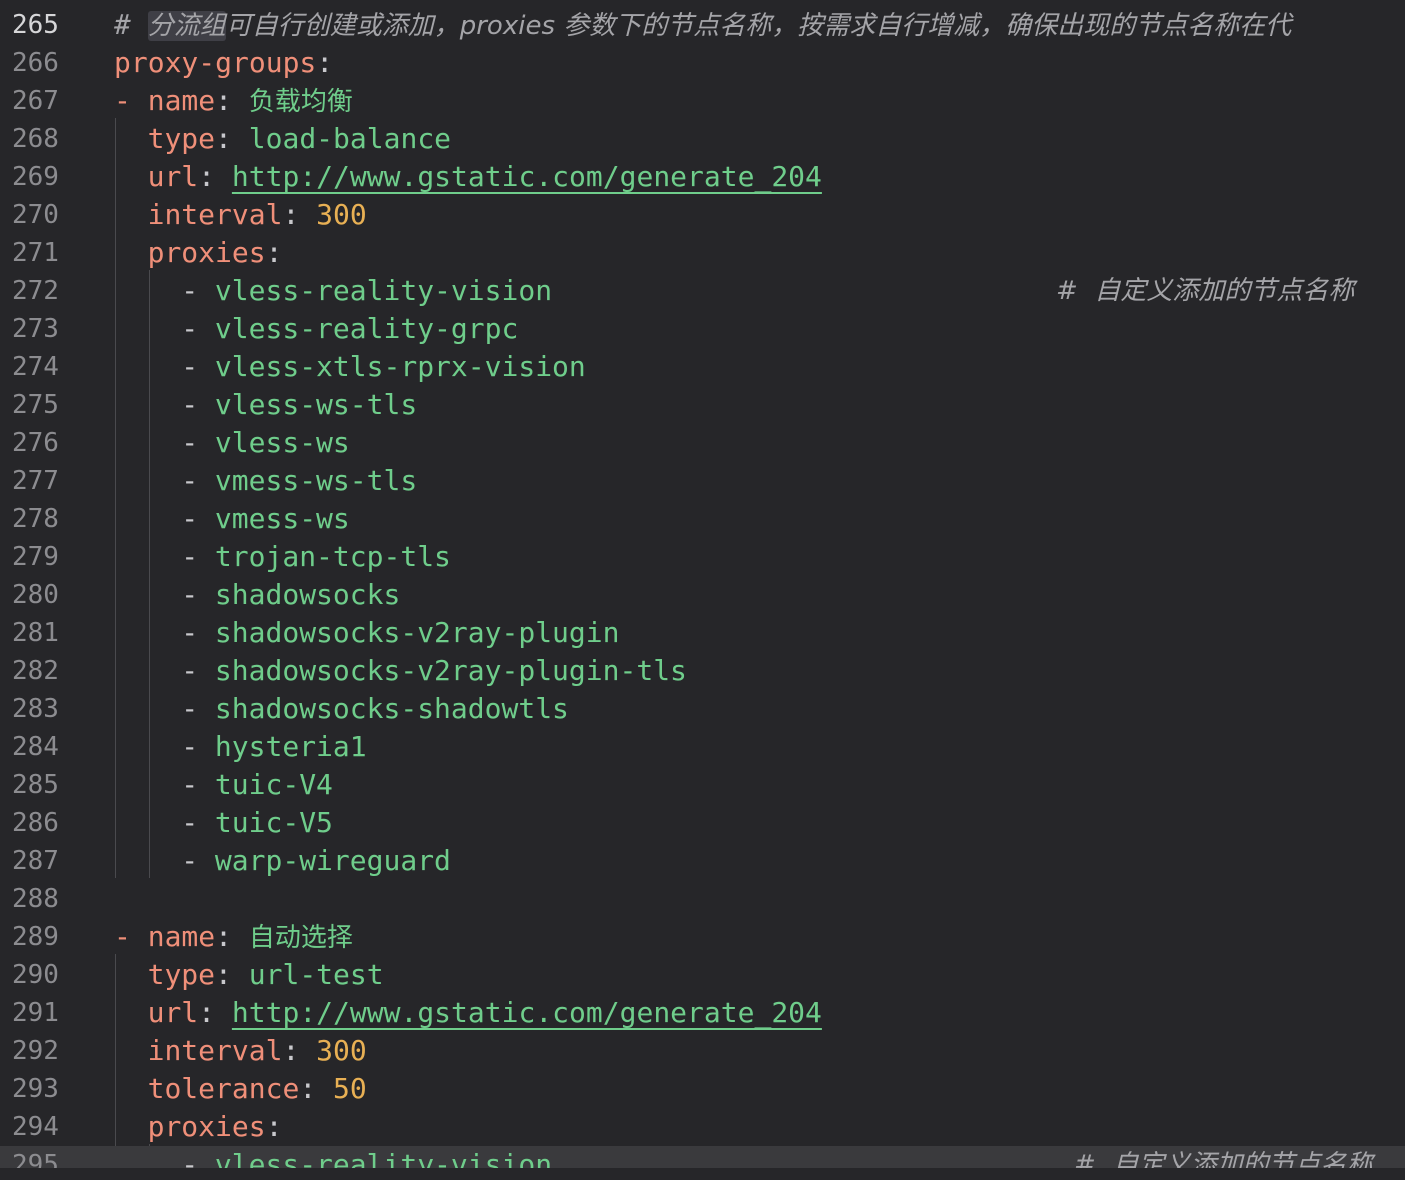 The image size is (1405, 1180). What do you see at coordinates (1223, 1159) in the screenshot?
I see `inline-comment: # 自定义添加的节点名称` at bounding box center [1223, 1159].